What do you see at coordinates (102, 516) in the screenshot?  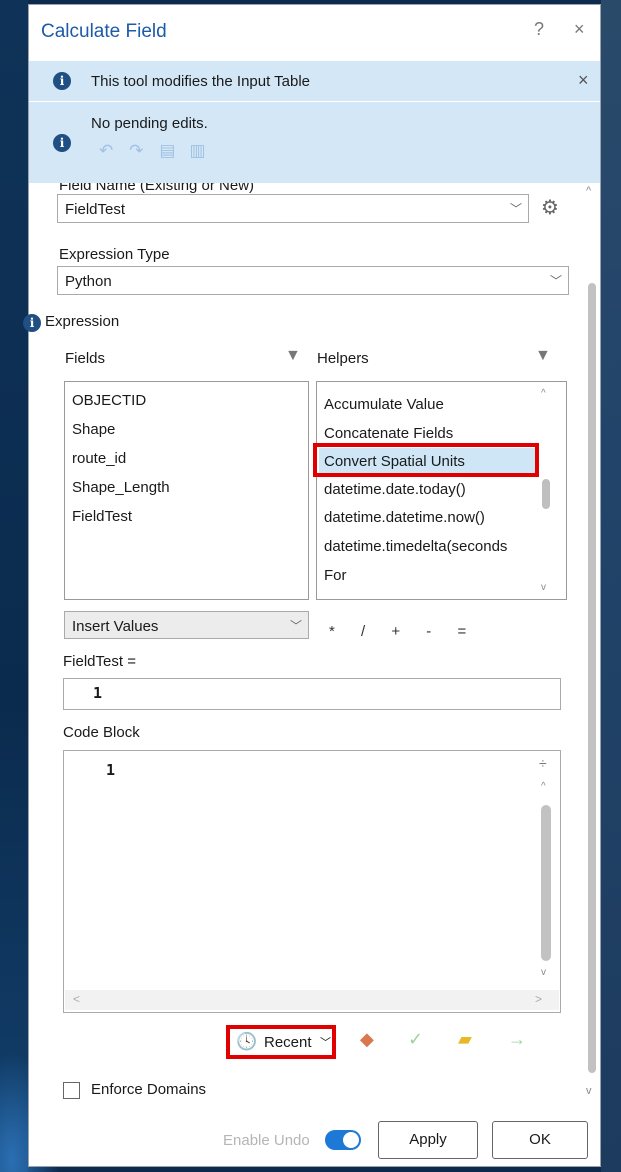 I see `field-item: FieldTest` at bounding box center [102, 516].